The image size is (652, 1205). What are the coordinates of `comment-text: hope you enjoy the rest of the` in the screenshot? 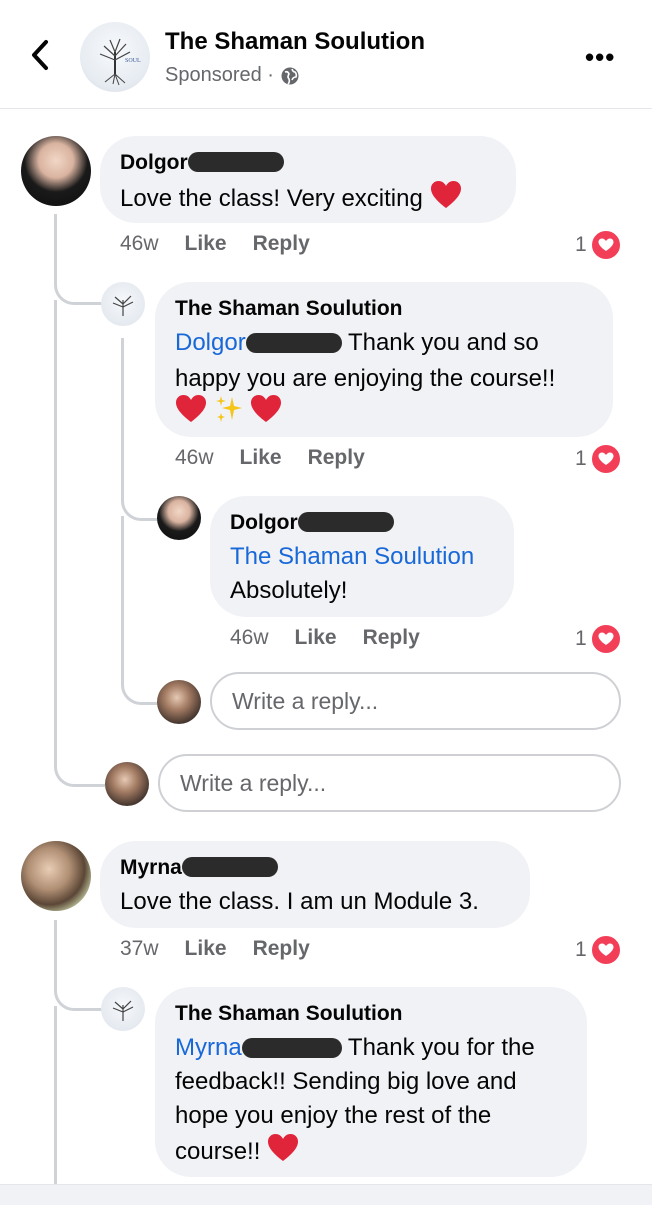 It's located at (333, 1115).